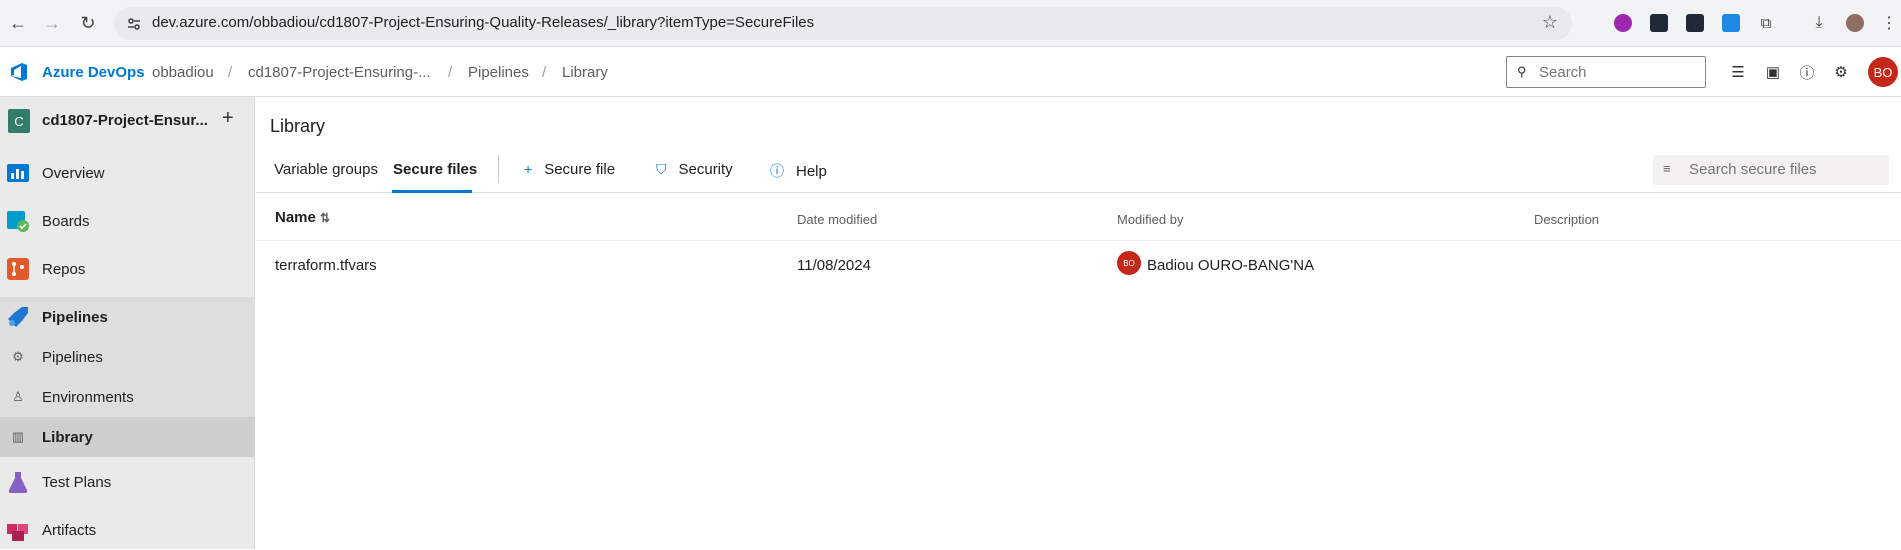  What do you see at coordinates (837, 219) in the screenshot?
I see `column-header-date-modified: Date modified` at bounding box center [837, 219].